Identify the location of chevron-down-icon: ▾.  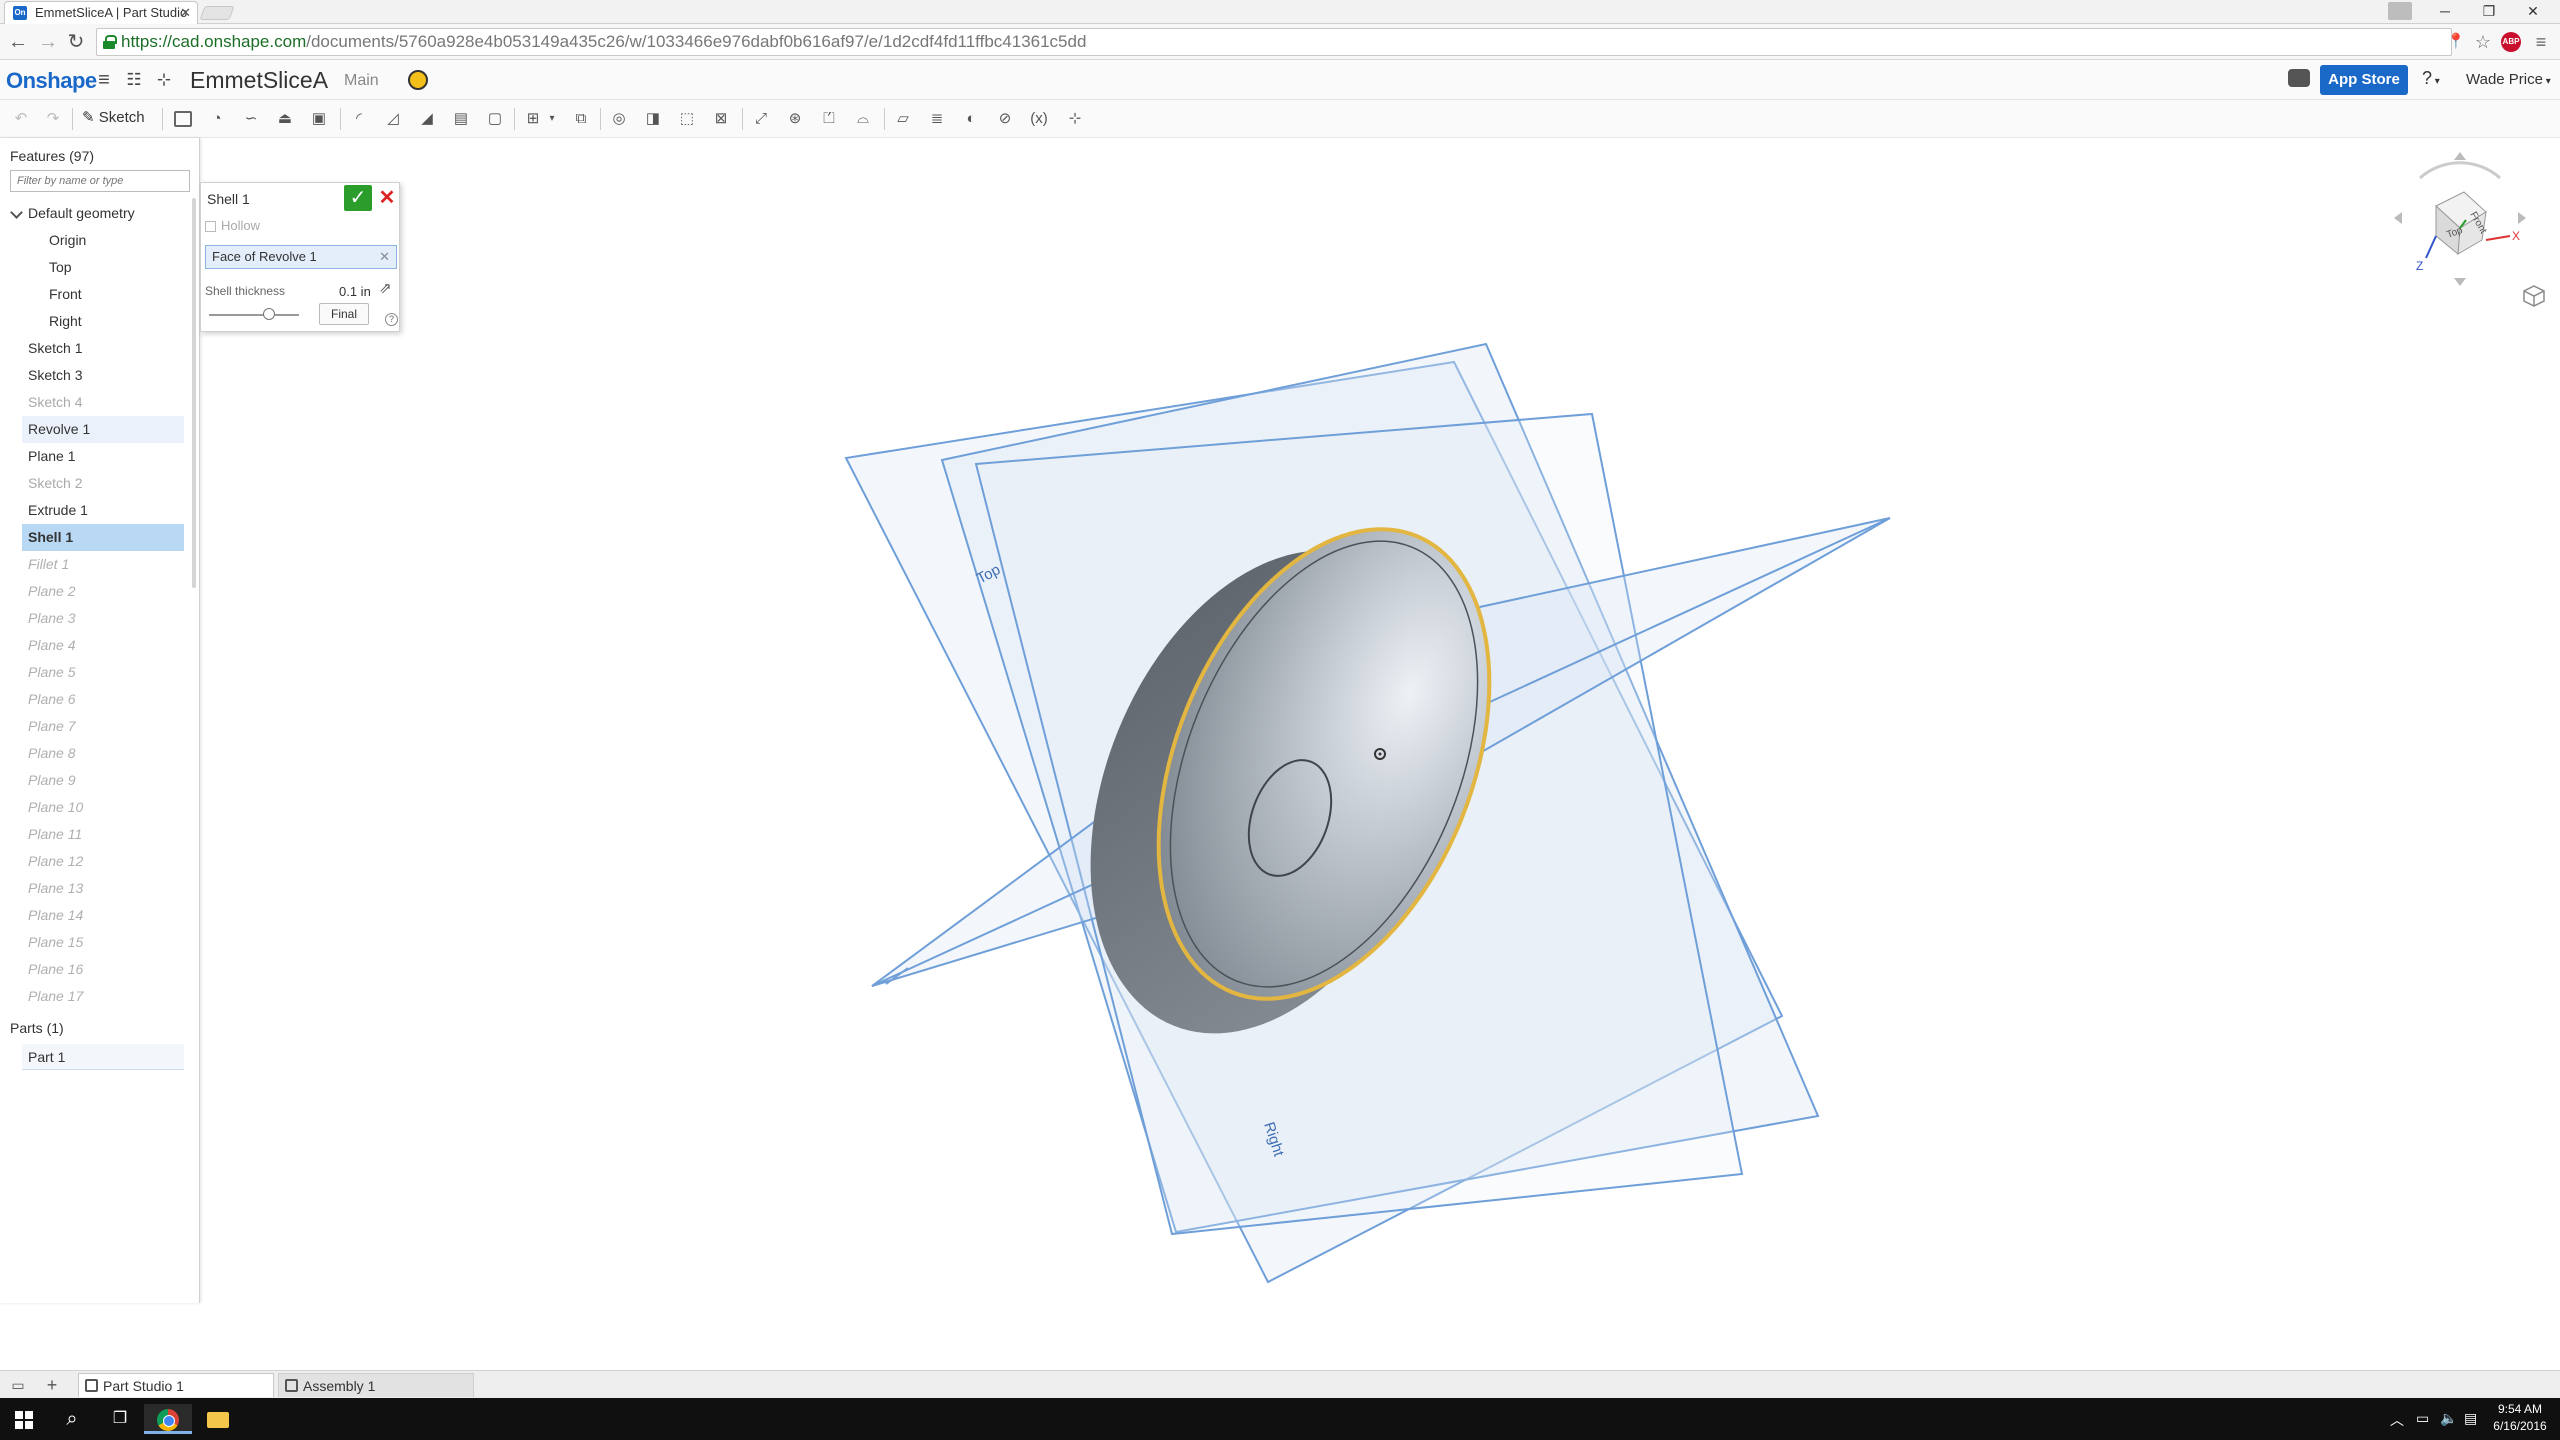
(552, 119).